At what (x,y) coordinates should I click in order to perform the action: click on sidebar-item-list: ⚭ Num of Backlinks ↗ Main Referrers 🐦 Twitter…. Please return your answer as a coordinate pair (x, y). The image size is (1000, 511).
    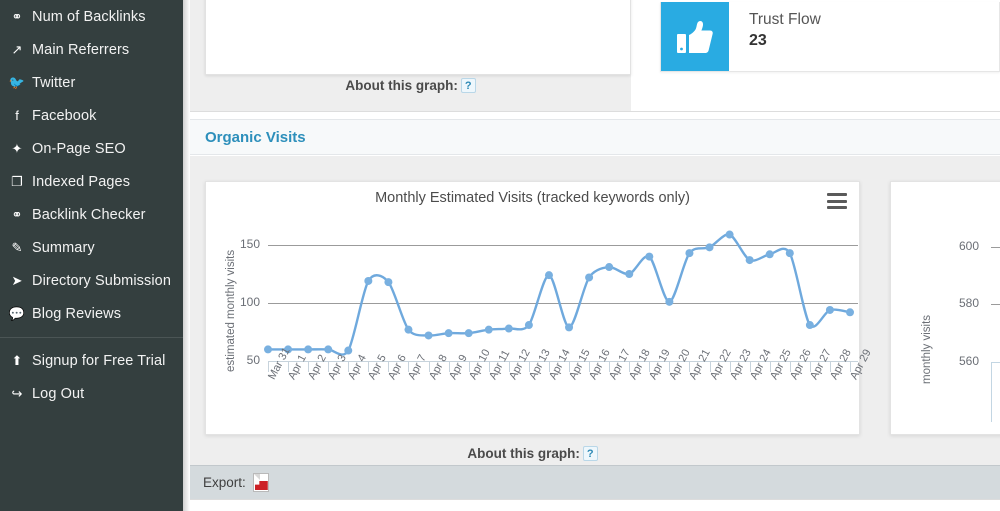
    Looking at the image, I should click on (91, 165).